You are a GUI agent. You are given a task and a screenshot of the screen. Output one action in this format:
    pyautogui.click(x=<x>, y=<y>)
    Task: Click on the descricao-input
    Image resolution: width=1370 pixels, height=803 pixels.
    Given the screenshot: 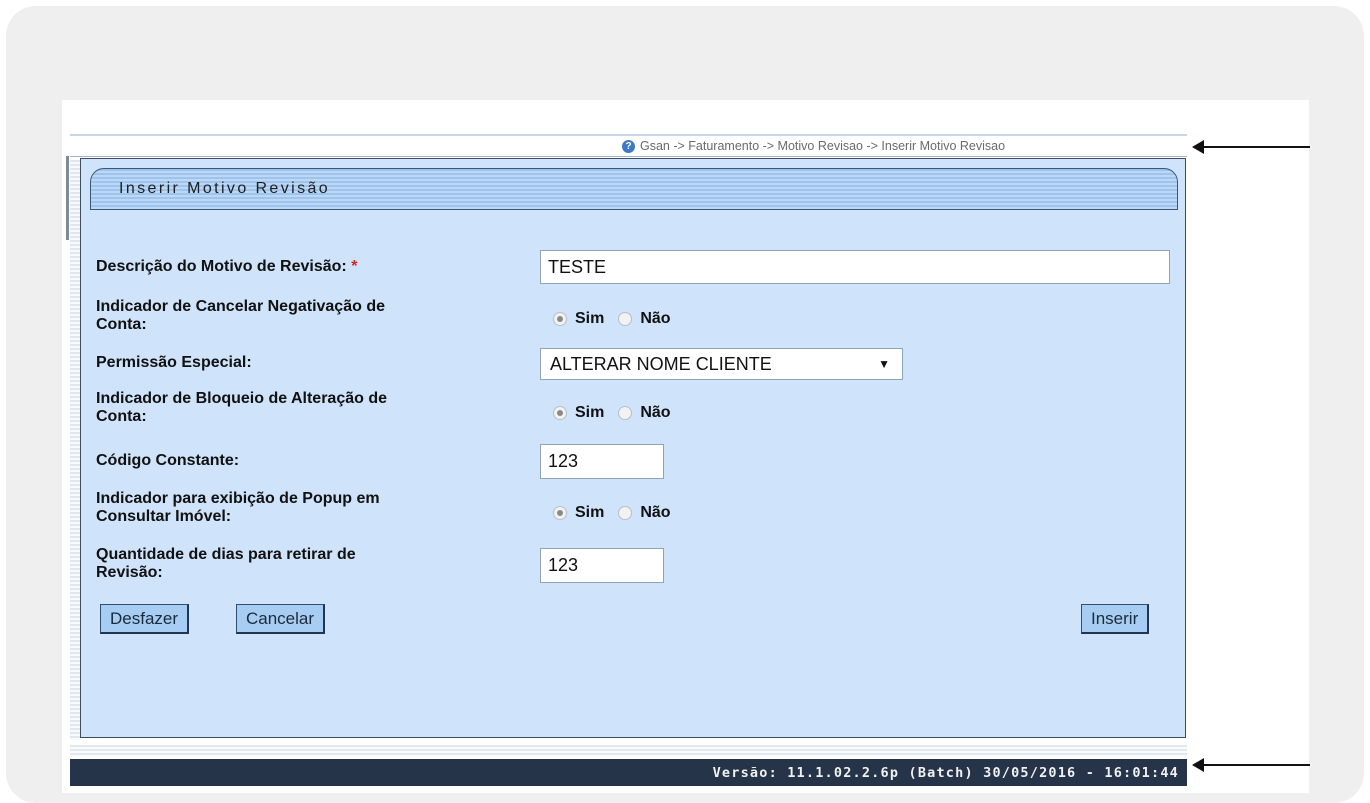 What is the action you would take?
    pyautogui.click(x=855, y=267)
    